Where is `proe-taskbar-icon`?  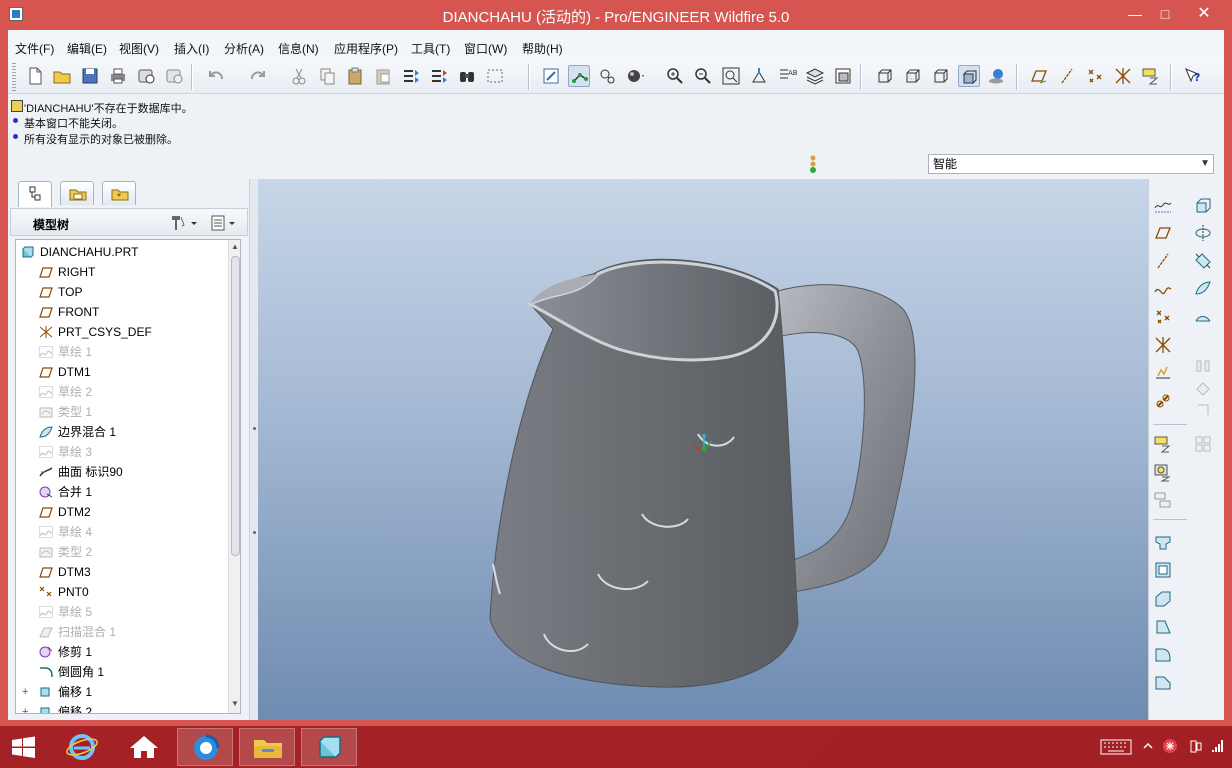 proe-taskbar-icon is located at coordinates (329, 747).